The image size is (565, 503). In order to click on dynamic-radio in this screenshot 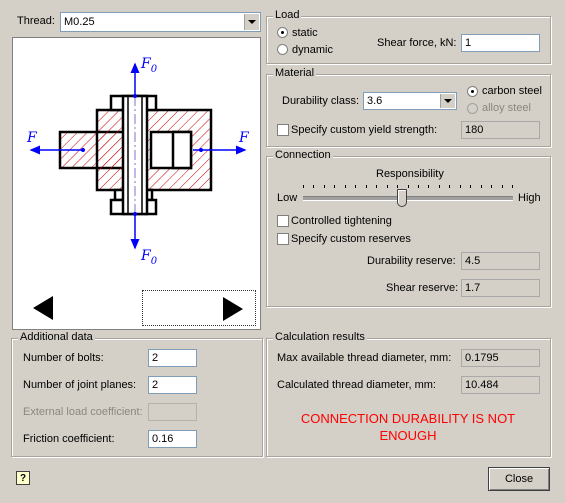, I will do `click(282, 49)`.